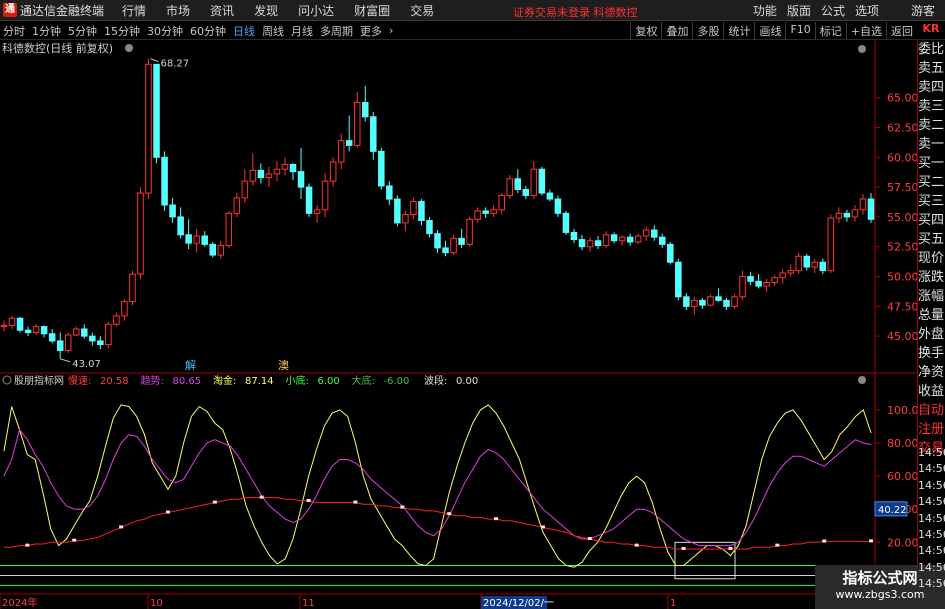 Image resolution: width=945 pixels, height=609 pixels. I want to click on broker-status: 证券交易未登录 科德数控, so click(575, 12).